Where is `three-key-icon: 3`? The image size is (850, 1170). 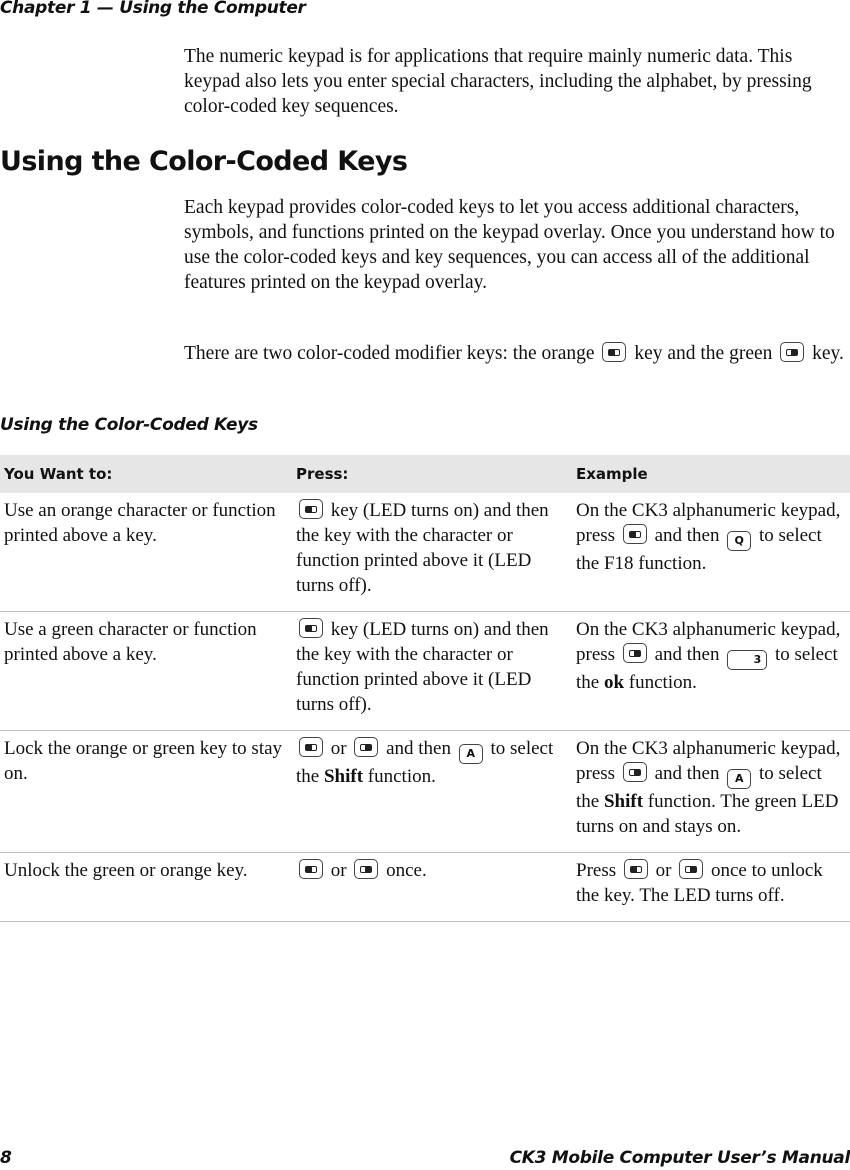
three-key-icon: 3 is located at coordinates (747, 660).